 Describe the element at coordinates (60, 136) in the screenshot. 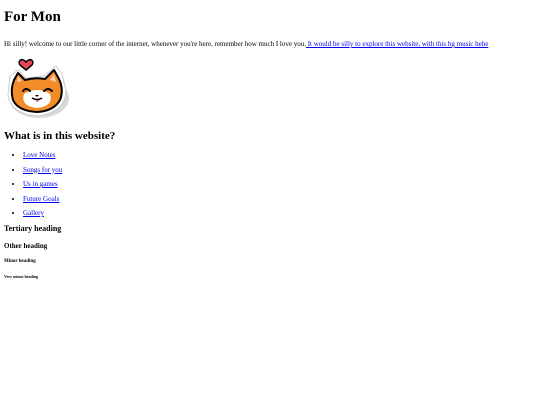

I see `section-heading: What is in this website?` at that location.